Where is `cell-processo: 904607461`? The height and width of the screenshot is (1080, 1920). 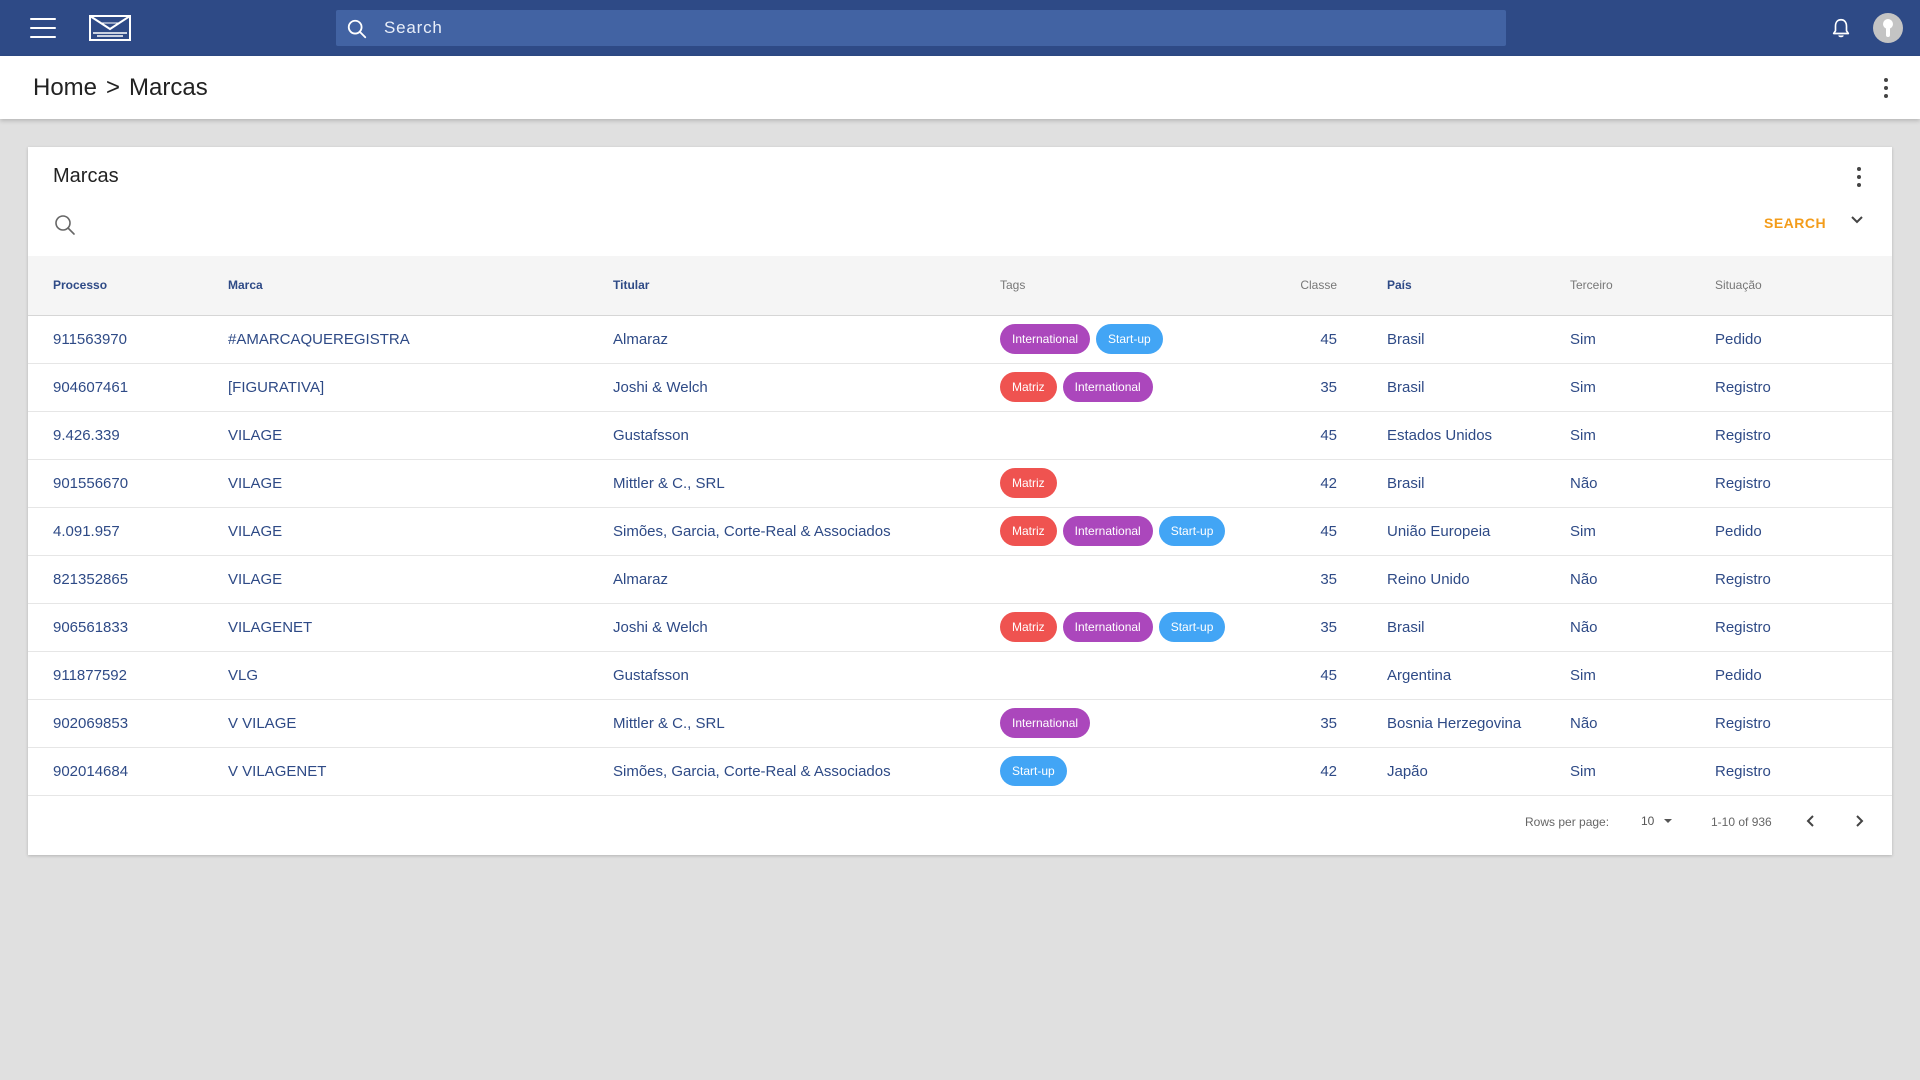
cell-processo: 904607461 is located at coordinates (128, 387).